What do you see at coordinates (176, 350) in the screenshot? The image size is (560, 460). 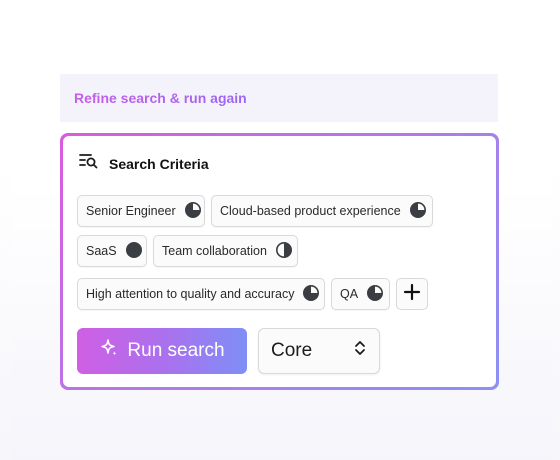 I see `run-search-label: Run search` at bounding box center [176, 350].